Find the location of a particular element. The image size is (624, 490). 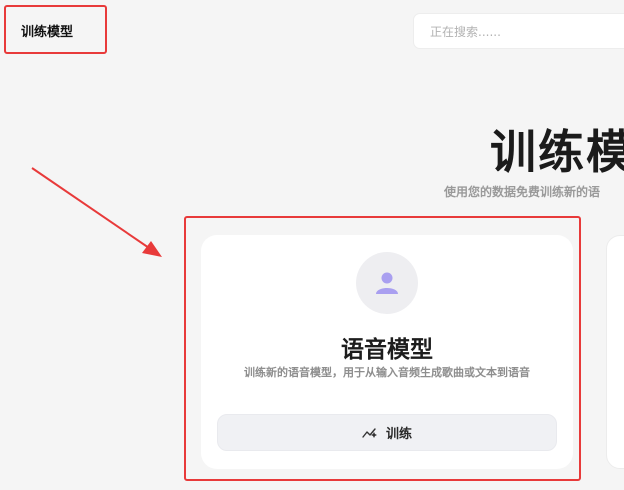

next-model-card is located at coordinates (615, 352).